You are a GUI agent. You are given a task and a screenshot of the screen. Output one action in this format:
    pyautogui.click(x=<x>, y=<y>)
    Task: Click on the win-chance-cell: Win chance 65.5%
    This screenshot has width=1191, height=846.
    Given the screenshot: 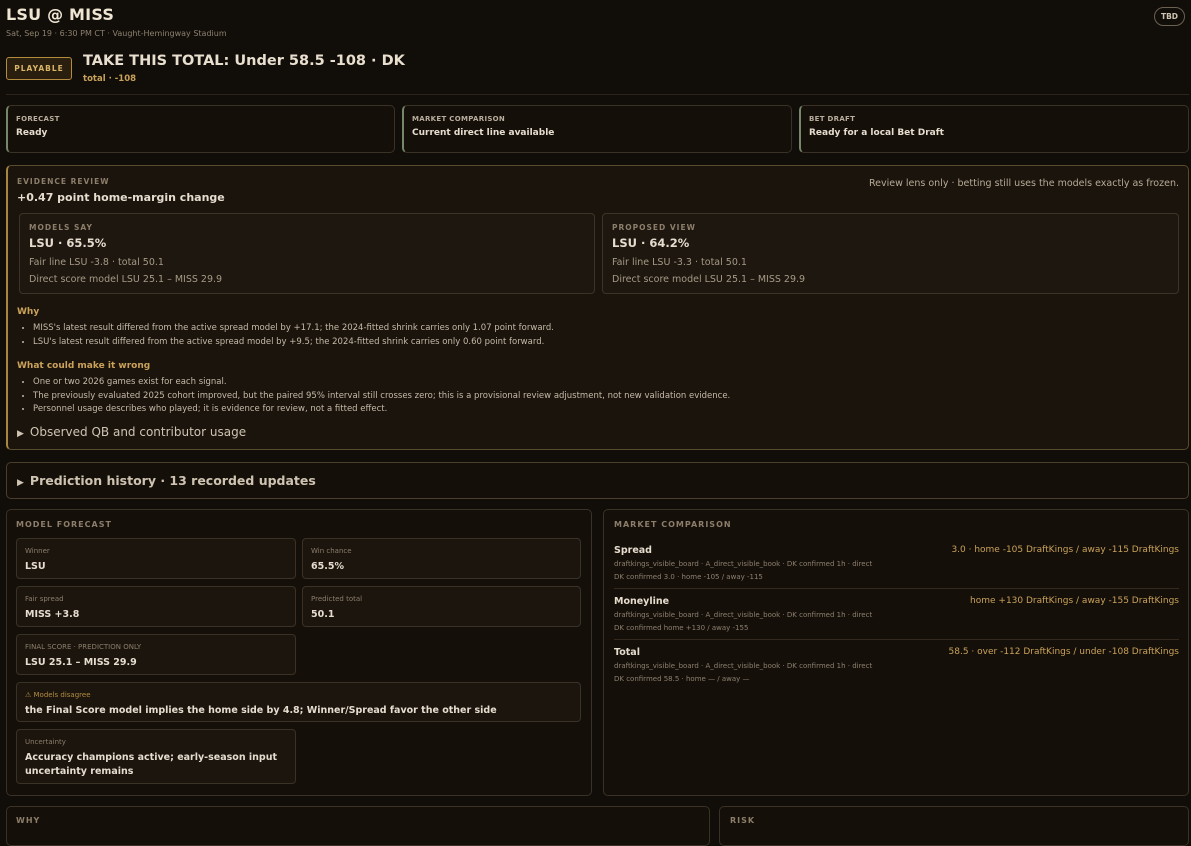 What is the action you would take?
    pyautogui.click(x=441, y=558)
    